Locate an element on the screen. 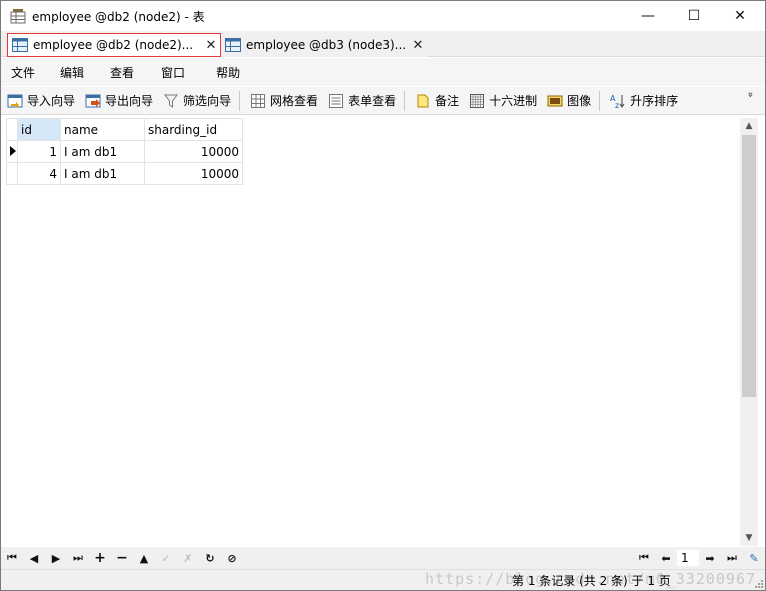 This screenshot has height=591, width=766. column-header-id: id is located at coordinates (39, 129).